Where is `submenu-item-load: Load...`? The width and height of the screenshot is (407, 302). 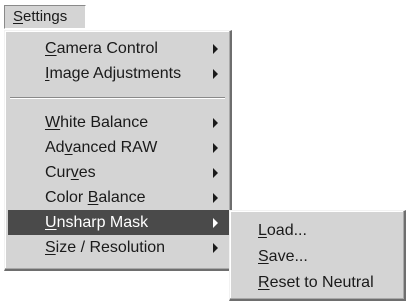
submenu-item-load: Load... is located at coordinates (318, 230).